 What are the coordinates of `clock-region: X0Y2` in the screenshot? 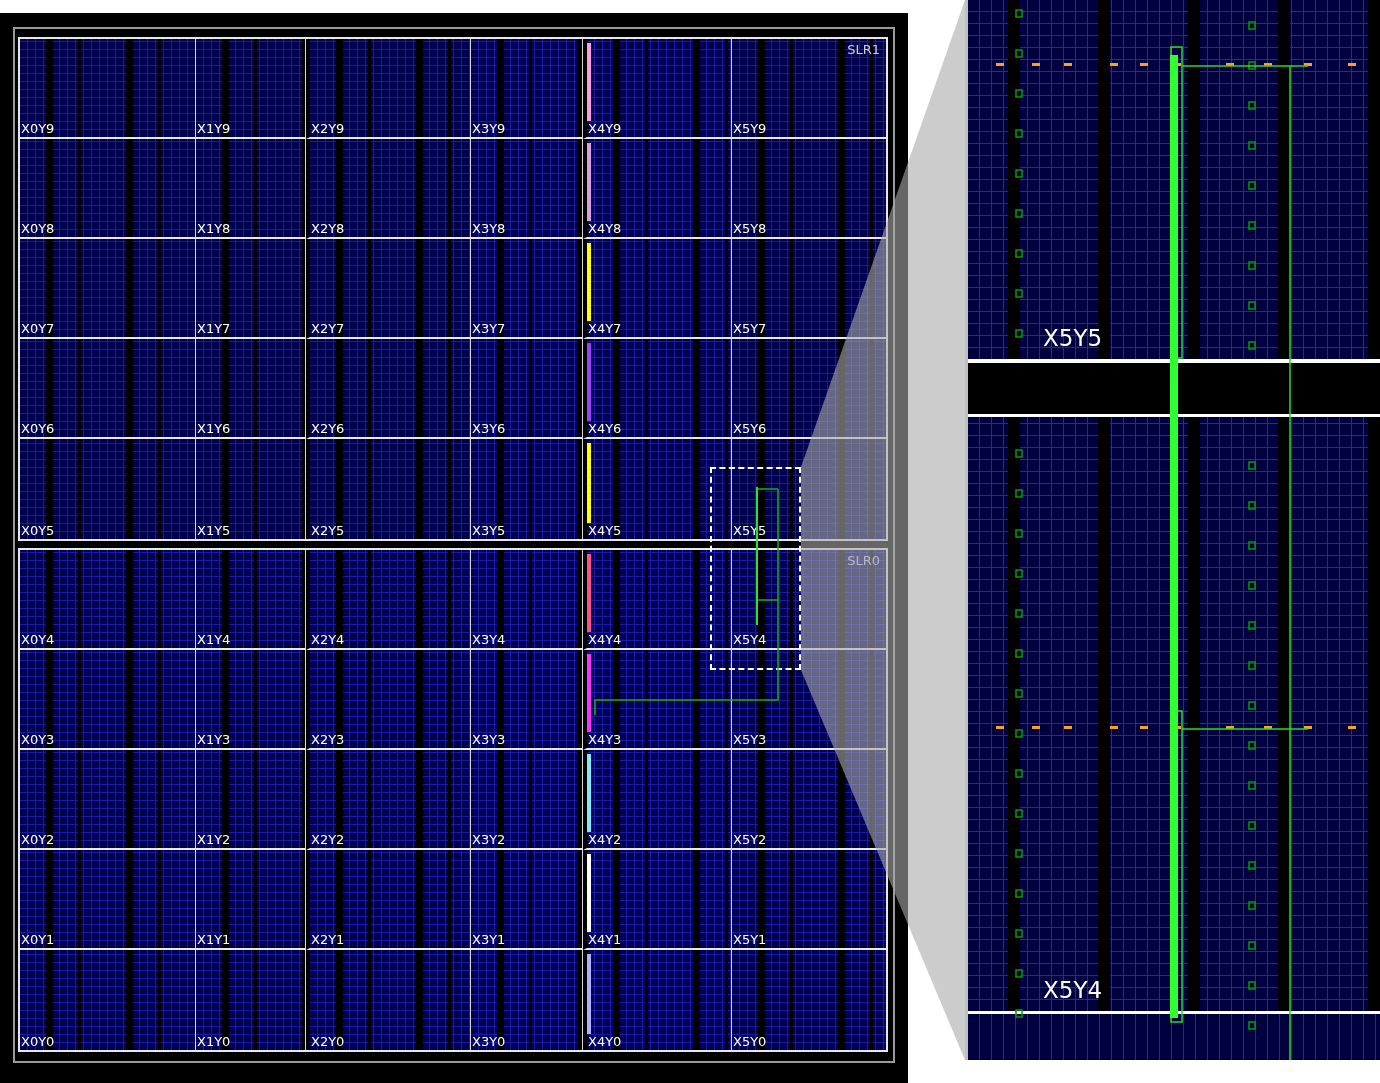 It's located at (108, 800).